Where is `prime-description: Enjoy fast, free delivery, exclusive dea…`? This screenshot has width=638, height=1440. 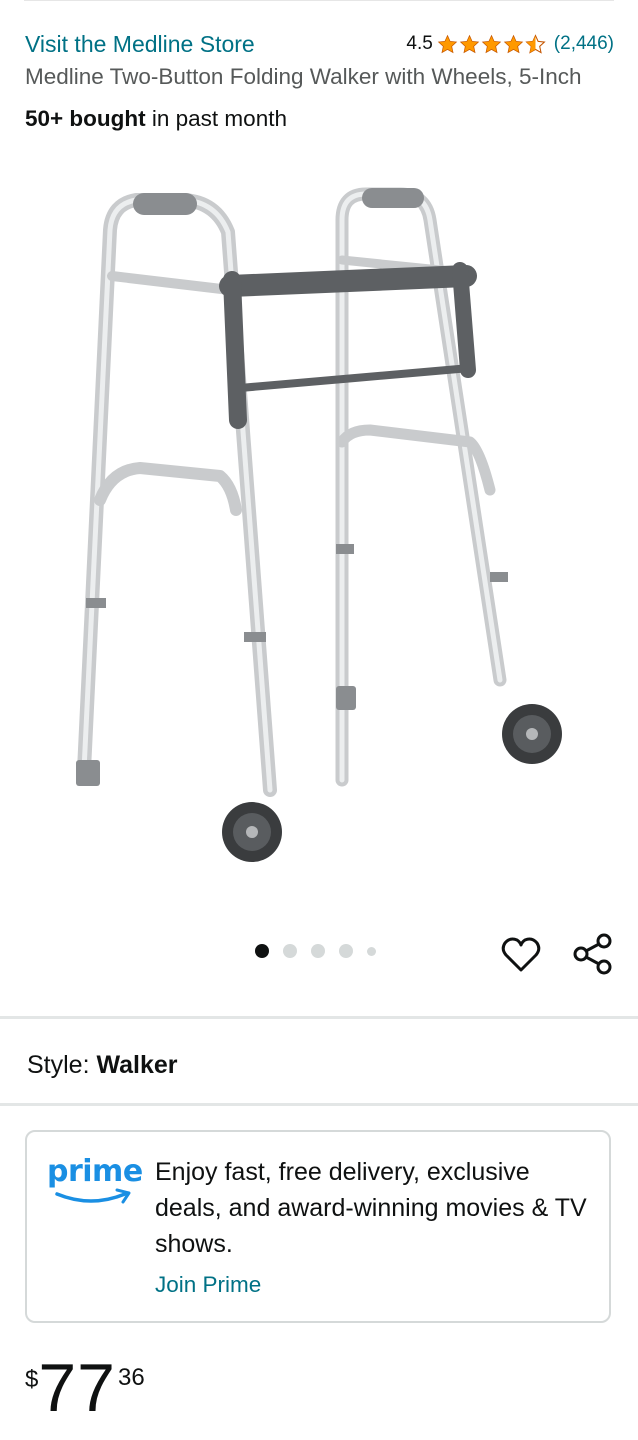
prime-description: Enjoy fast, free delivery, exclusive dea… is located at coordinates (371, 1208).